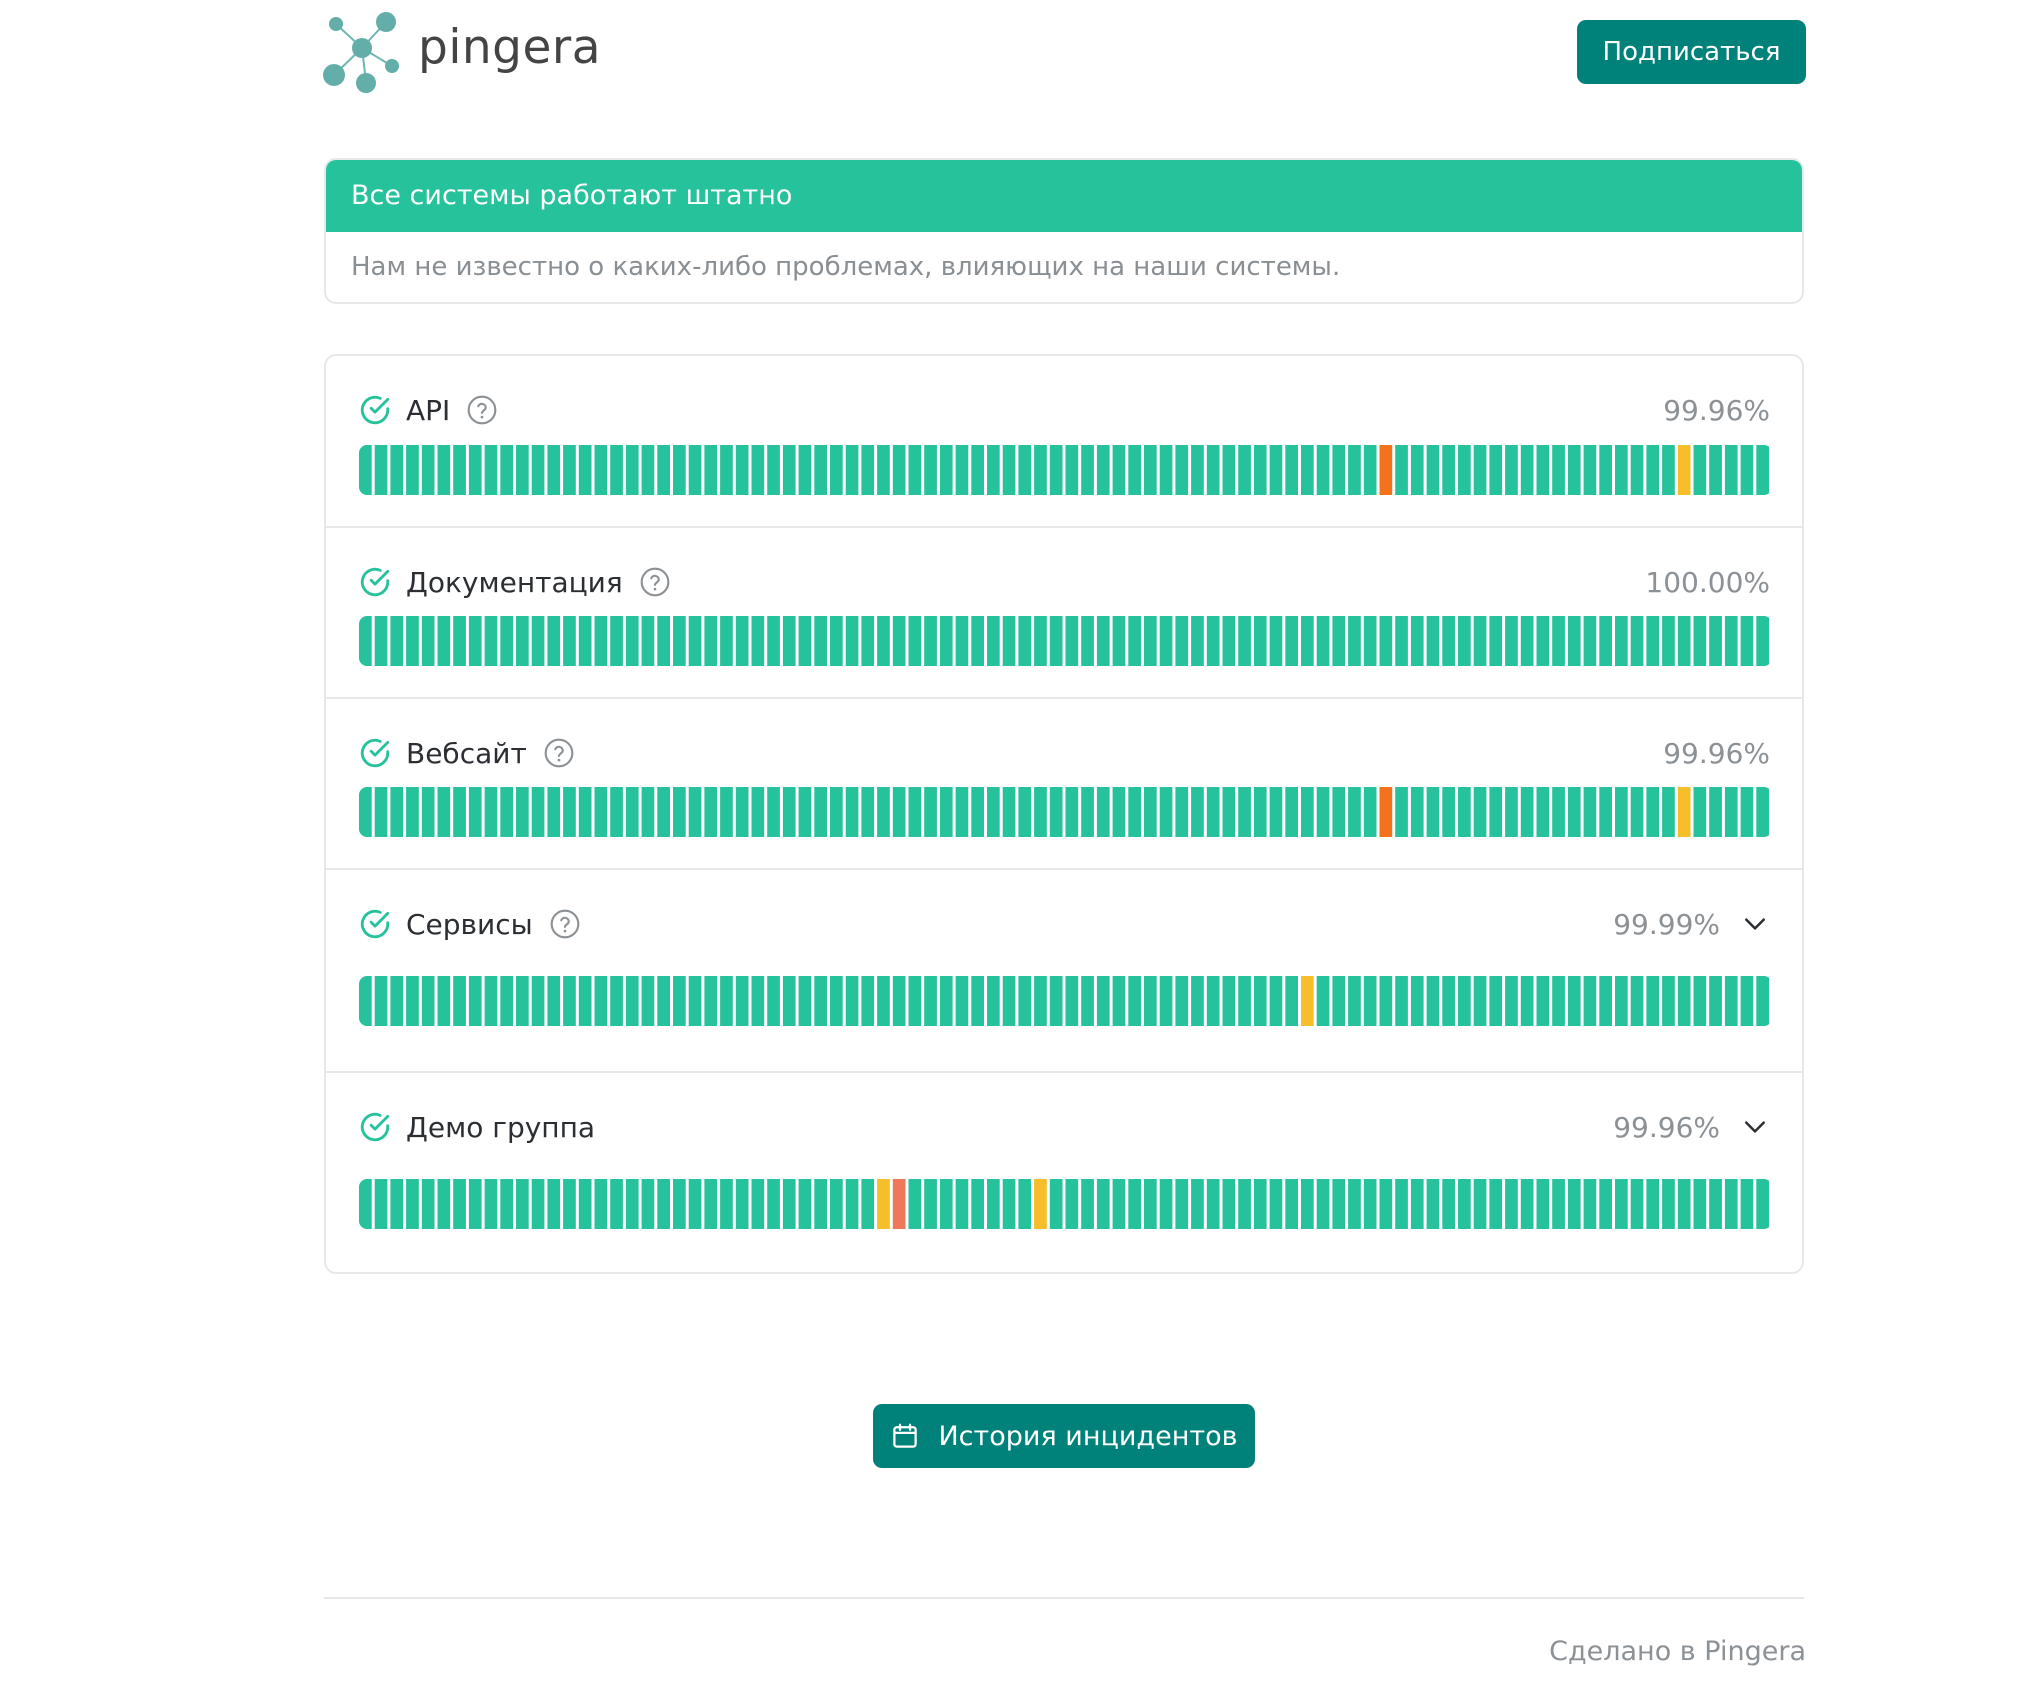  I want to click on help-circle-icon, so click(655, 582).